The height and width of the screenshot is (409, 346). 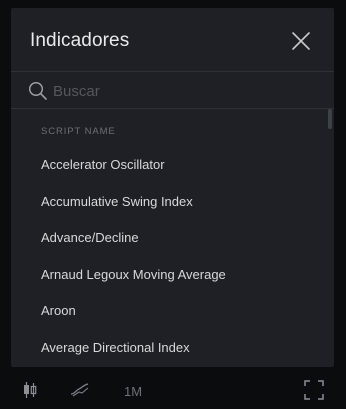 I want to click on column-header-script-name: SCRIPT NAME, so click(x=78, y=131).